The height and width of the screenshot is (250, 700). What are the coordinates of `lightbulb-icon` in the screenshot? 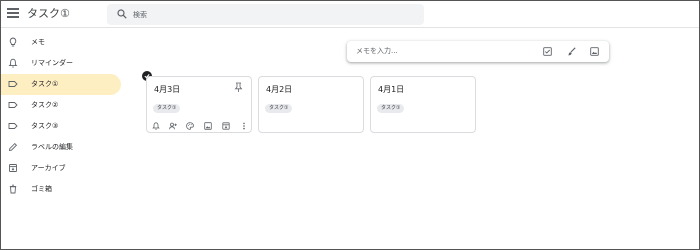 It's located at (13, 42).